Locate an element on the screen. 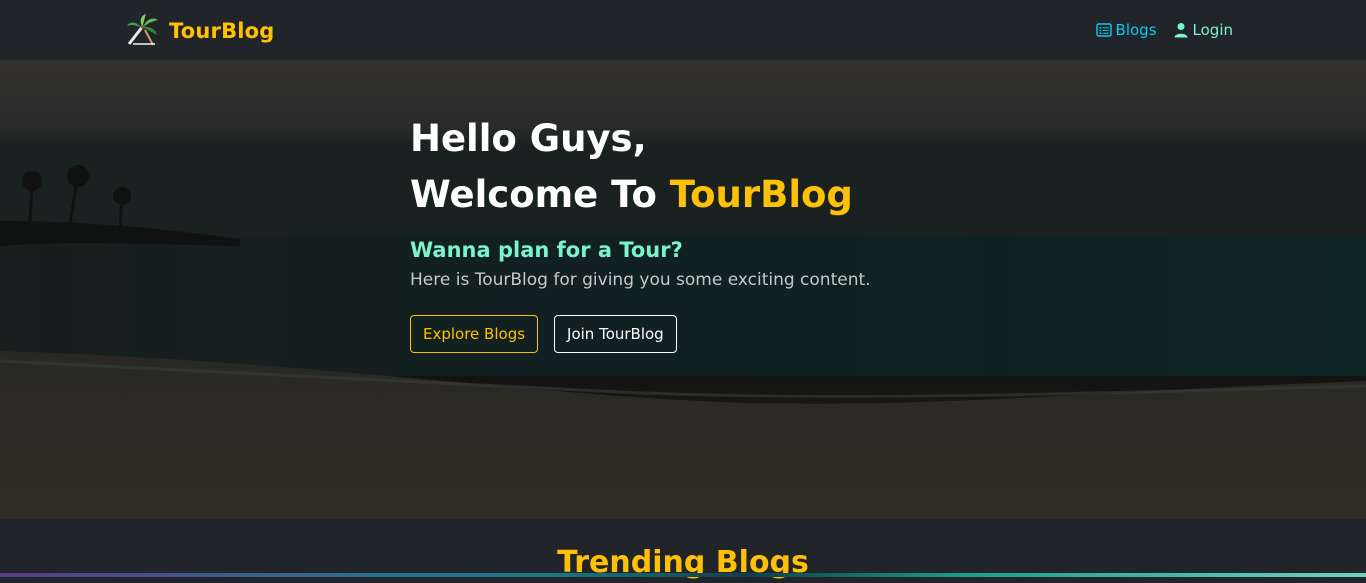 The width and height of the screenshot is (1366, 583). nav-links: Blogs Login is located at coordinates (1164, 30).